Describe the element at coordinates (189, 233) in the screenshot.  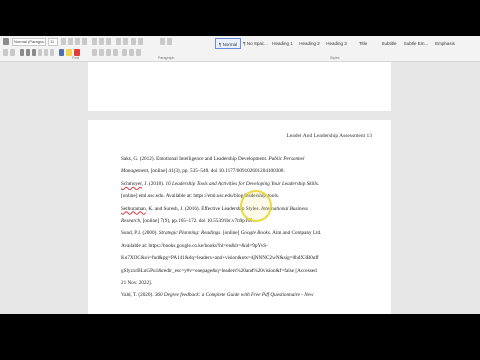
I see `italic-text: Strategic Planning: Readings` at that location.